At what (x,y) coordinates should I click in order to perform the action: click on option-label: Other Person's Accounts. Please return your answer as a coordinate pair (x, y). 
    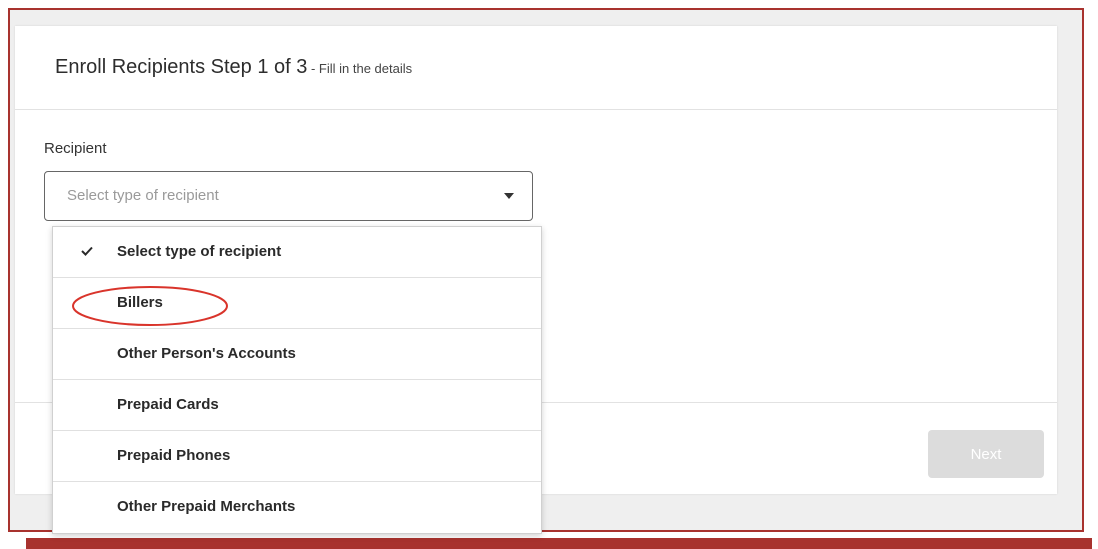
    Looking at the image, I should click on (206, 353).